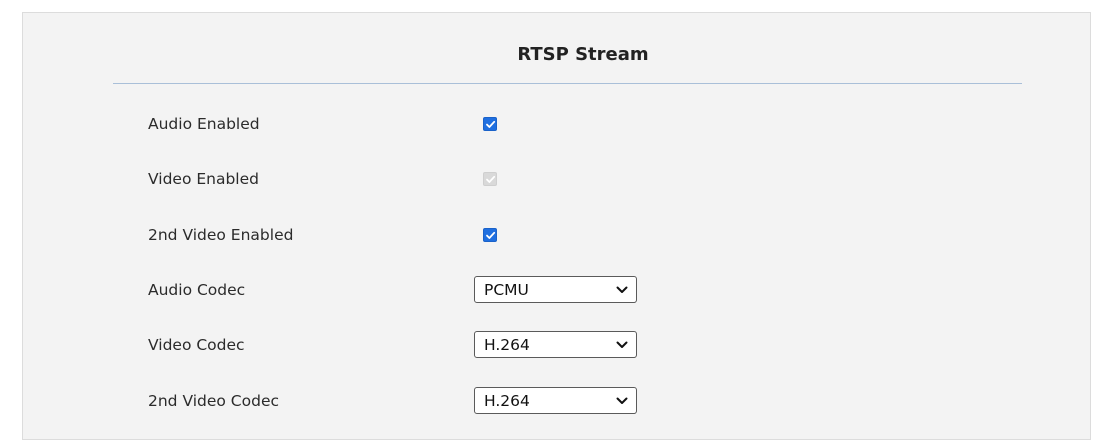 Image resolution: width=1100 pixels, height=441 pixels. What do you see at coordinates (507, 345) in the screenshot?
I see `video-codec-value: H.264` at bounding box center [507, 345].